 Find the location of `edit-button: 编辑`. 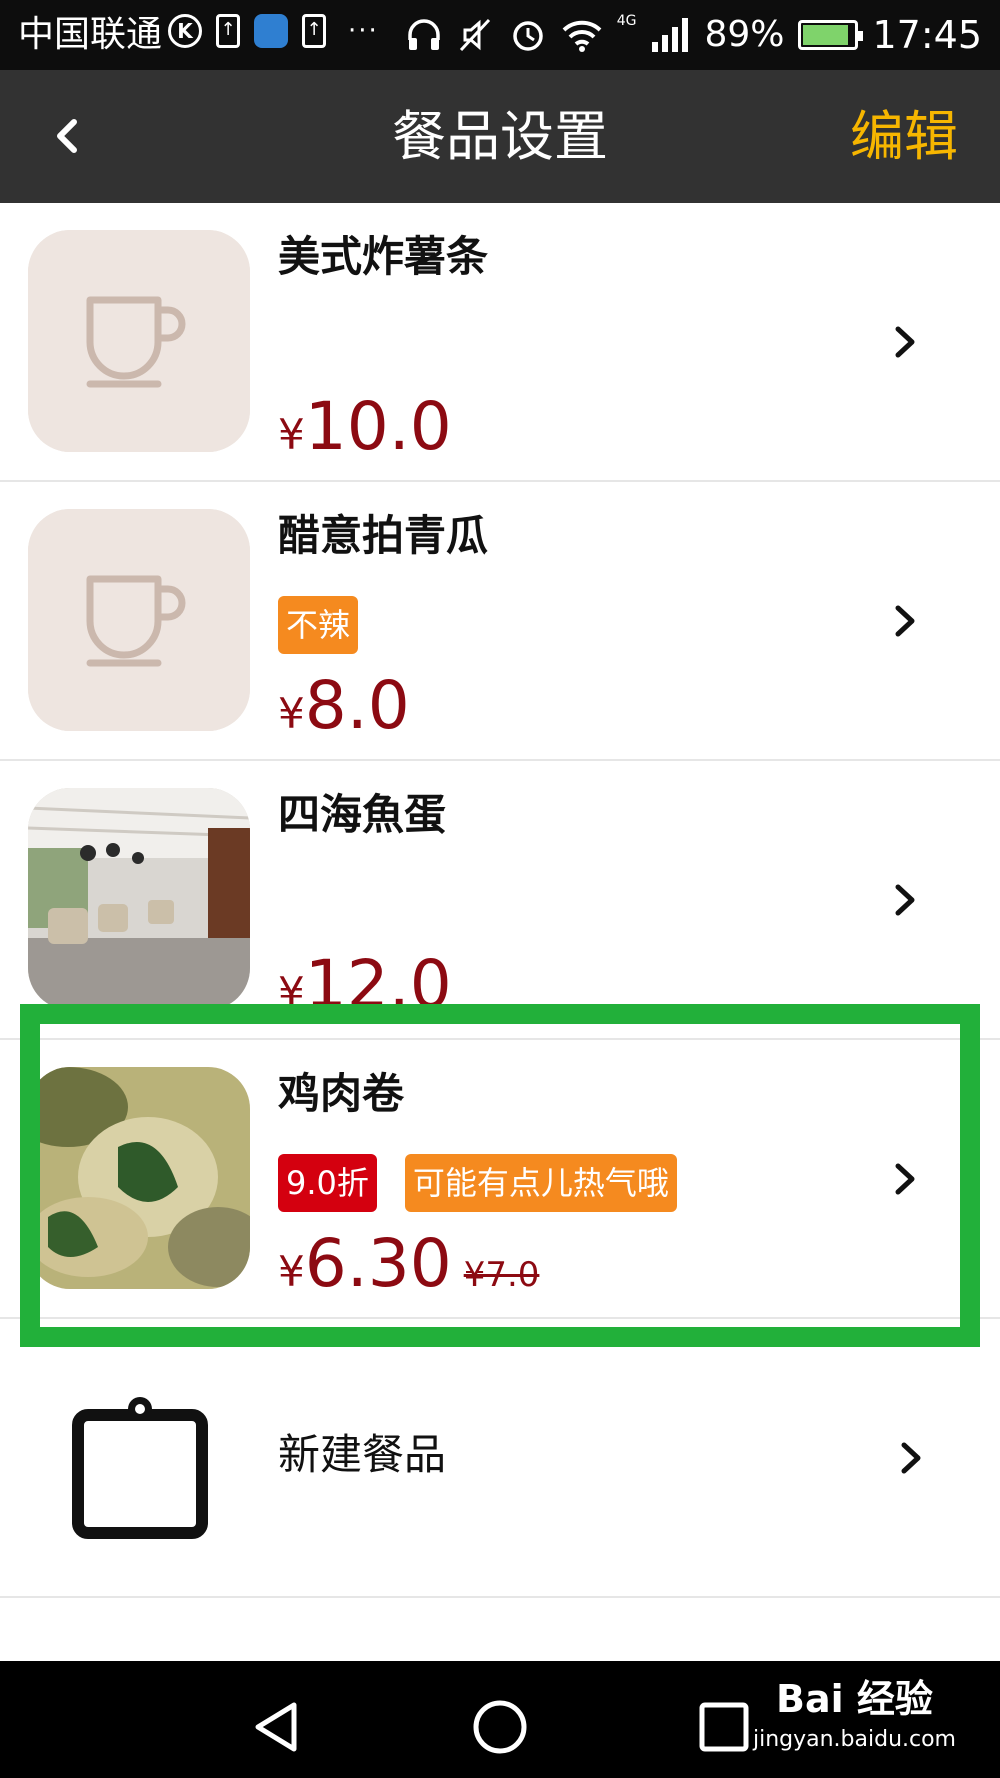

edit-button: 编辑 is located at coordinates (904, 137).